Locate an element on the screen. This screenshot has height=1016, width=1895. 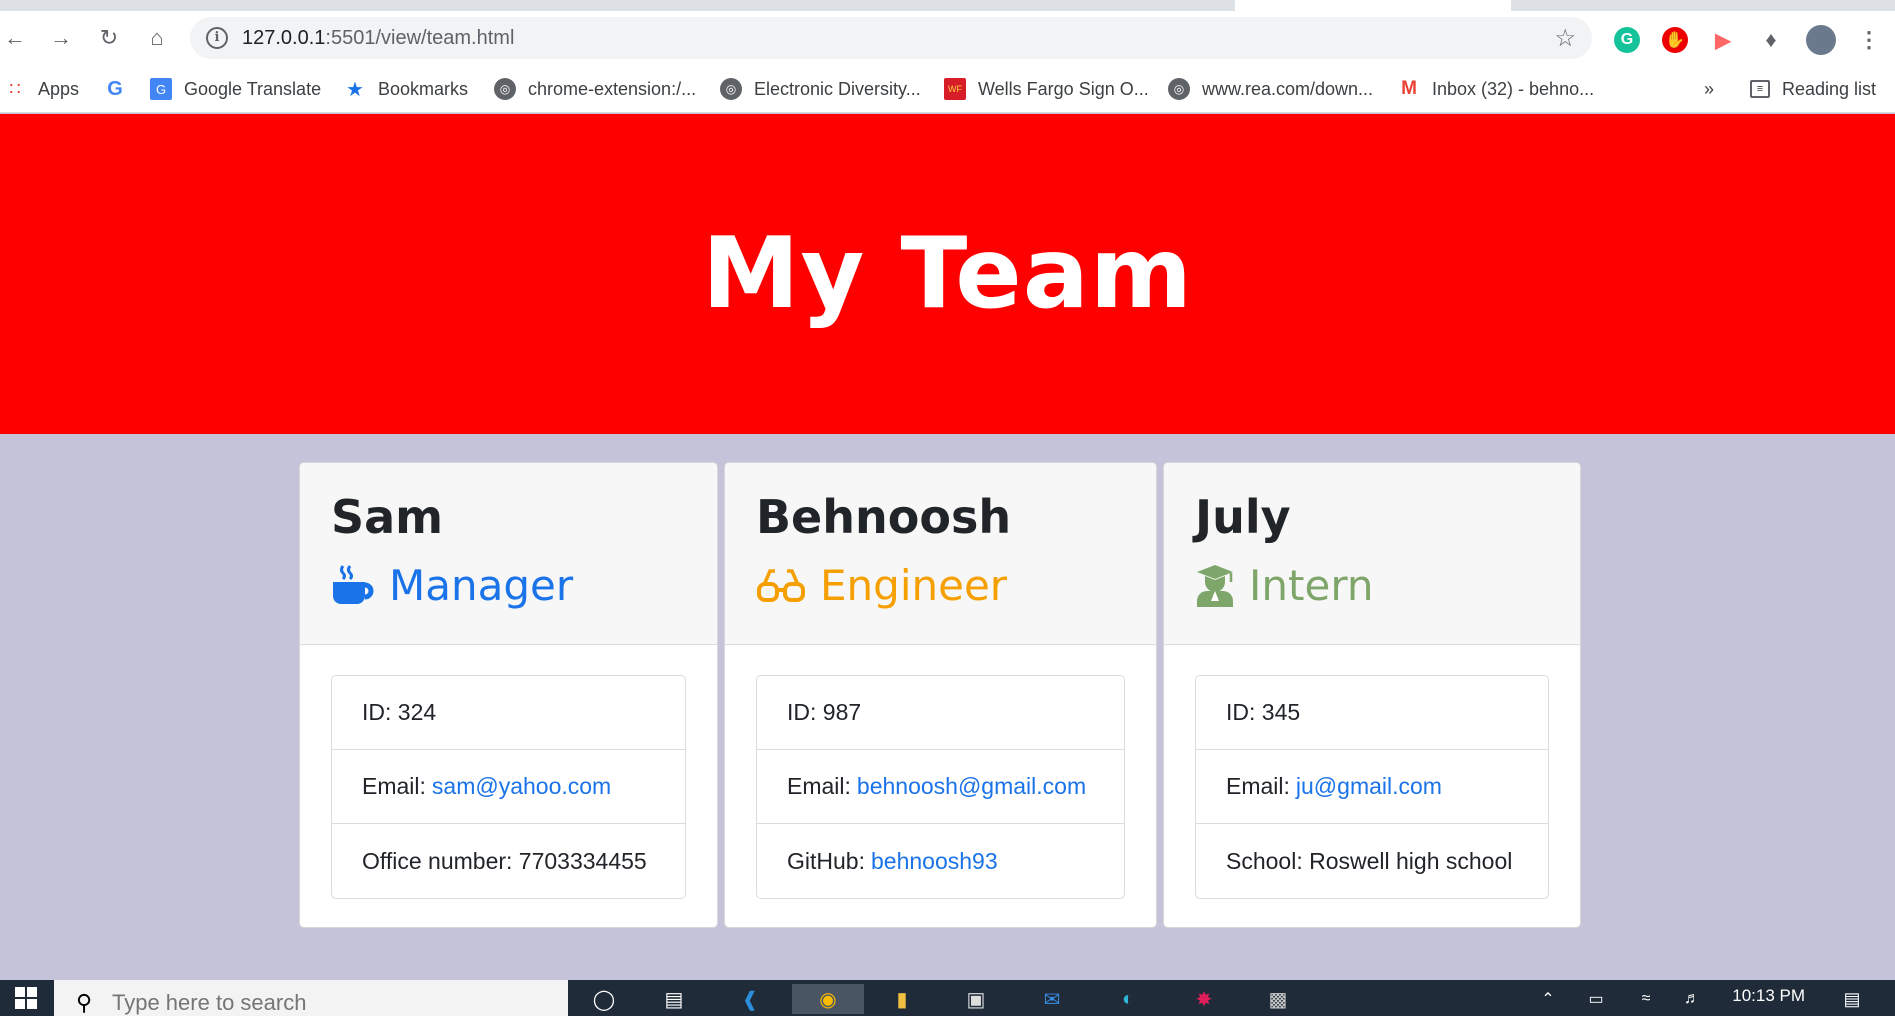
task-view-icon: ▤ is located at coordinates (674, 999).